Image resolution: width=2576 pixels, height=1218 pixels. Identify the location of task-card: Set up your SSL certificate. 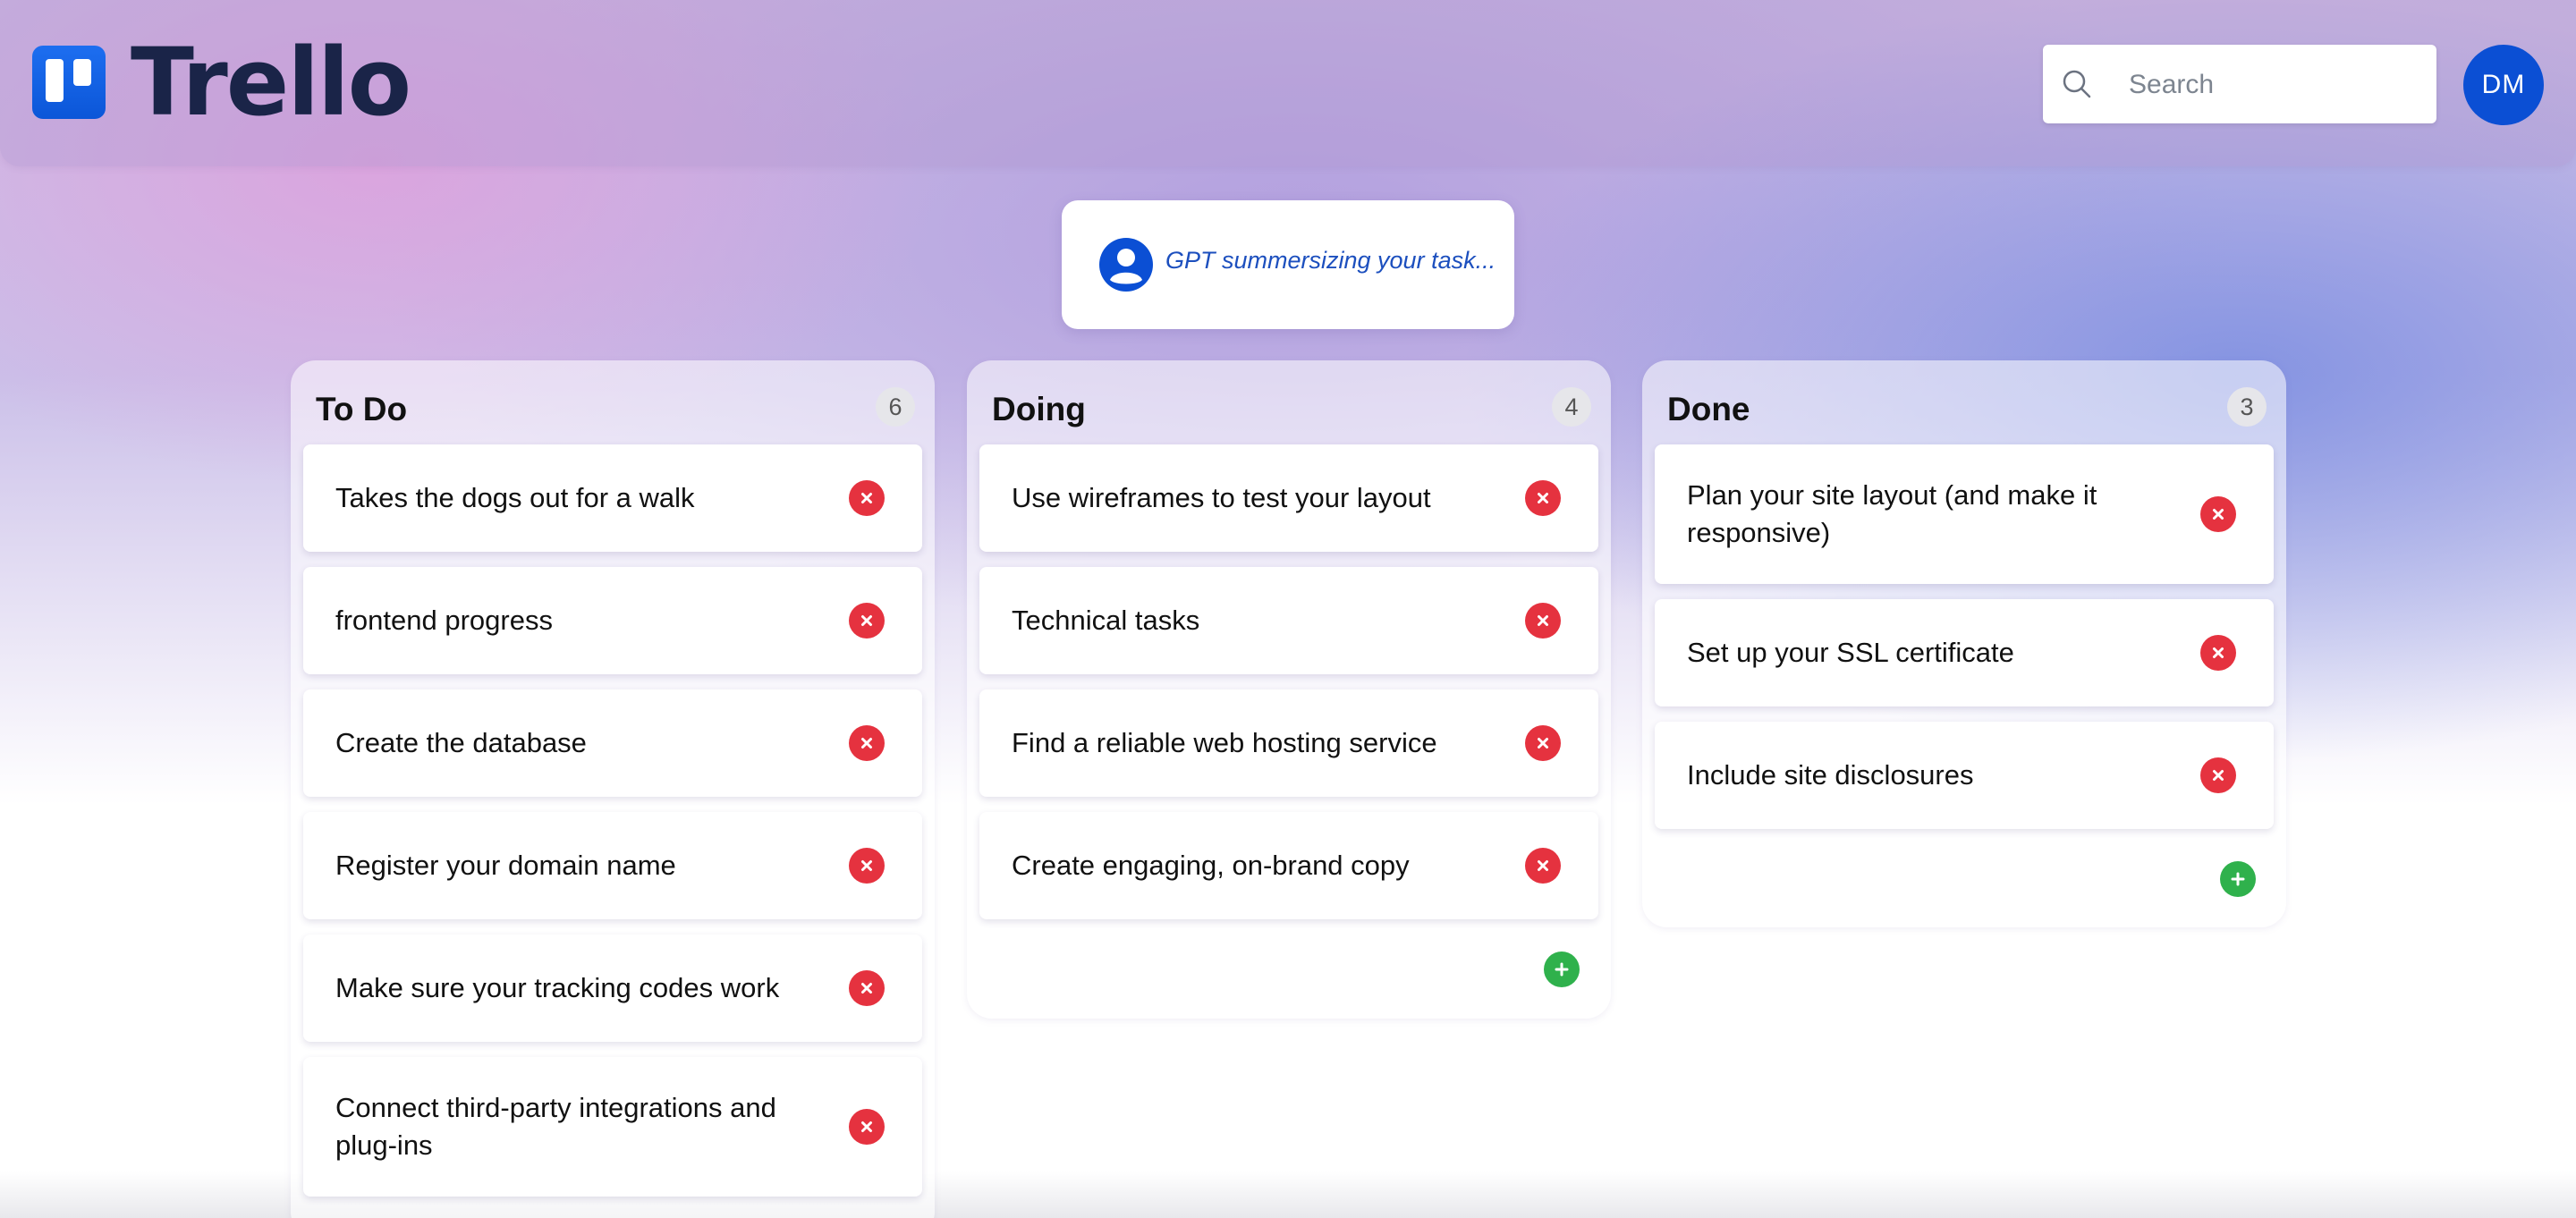
(1964, 652).